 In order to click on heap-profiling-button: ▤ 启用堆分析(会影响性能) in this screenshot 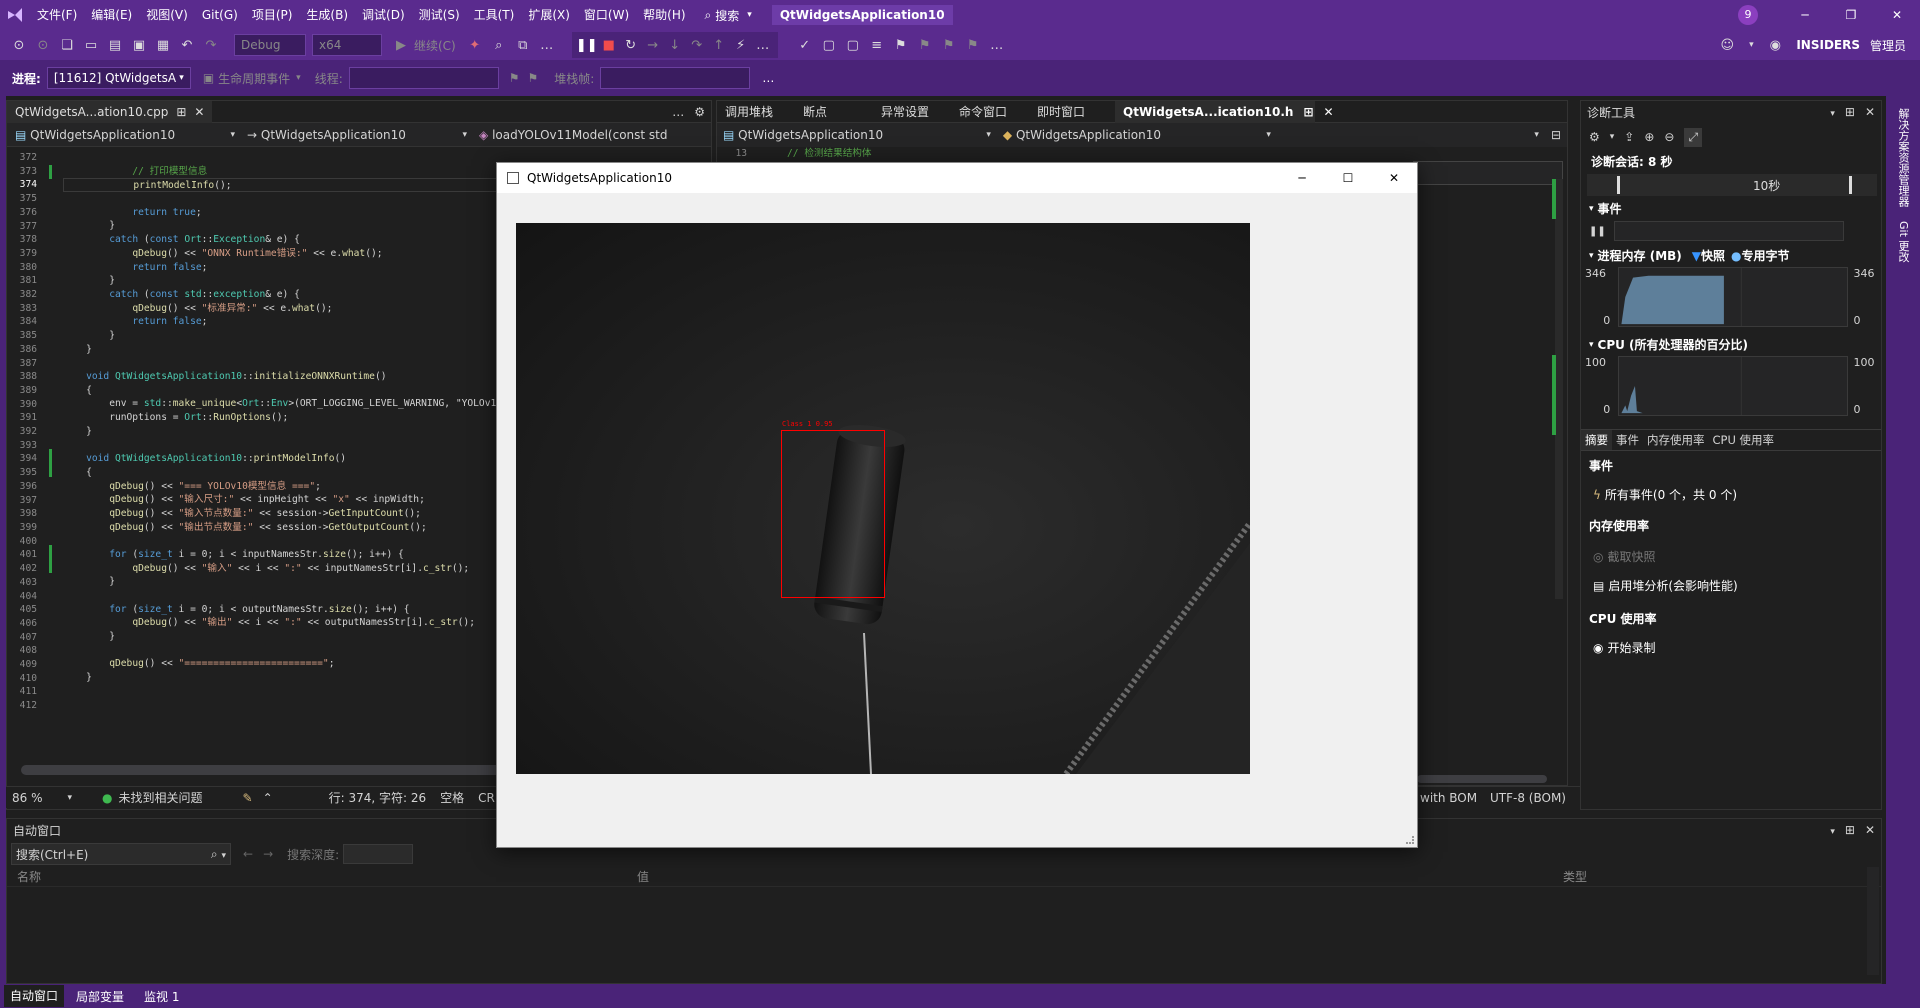, I will do `click(1731, 585)`.